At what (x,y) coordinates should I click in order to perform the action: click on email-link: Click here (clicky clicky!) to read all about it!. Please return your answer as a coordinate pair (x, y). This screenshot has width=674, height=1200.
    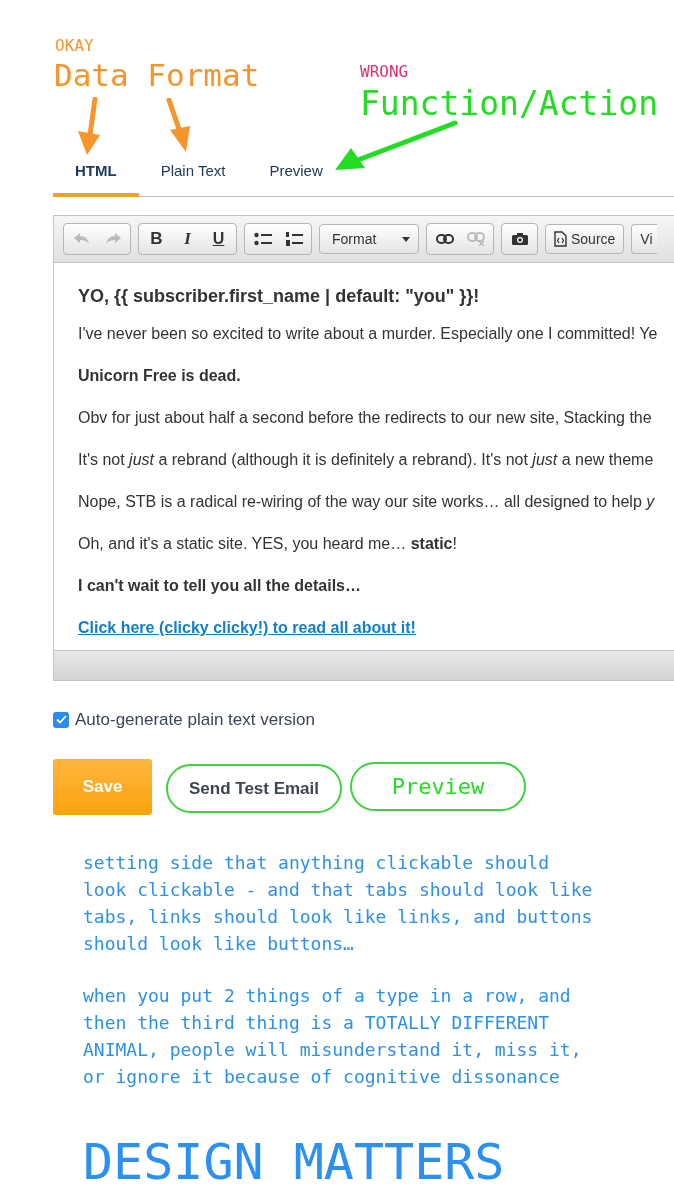
    Looking at the image, I should click on (247, 628).